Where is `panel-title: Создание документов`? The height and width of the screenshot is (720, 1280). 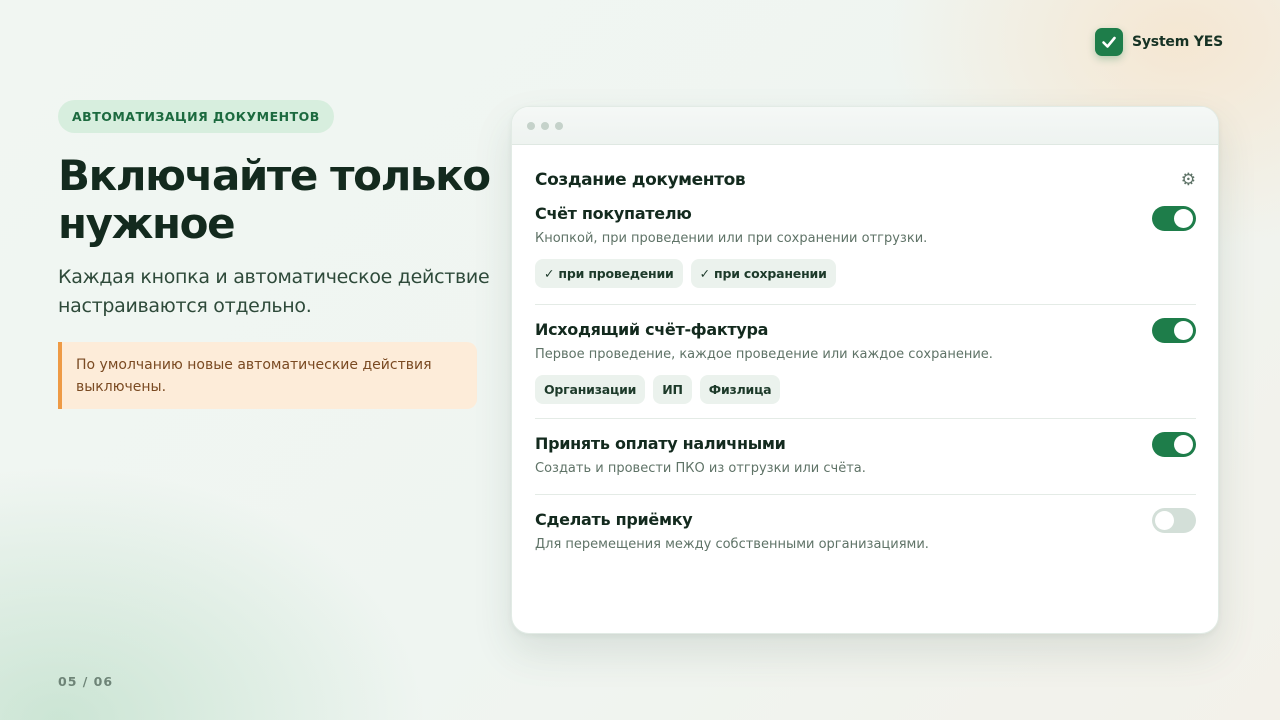
panel-title: Создание документов is located at coordinates (640, 180).